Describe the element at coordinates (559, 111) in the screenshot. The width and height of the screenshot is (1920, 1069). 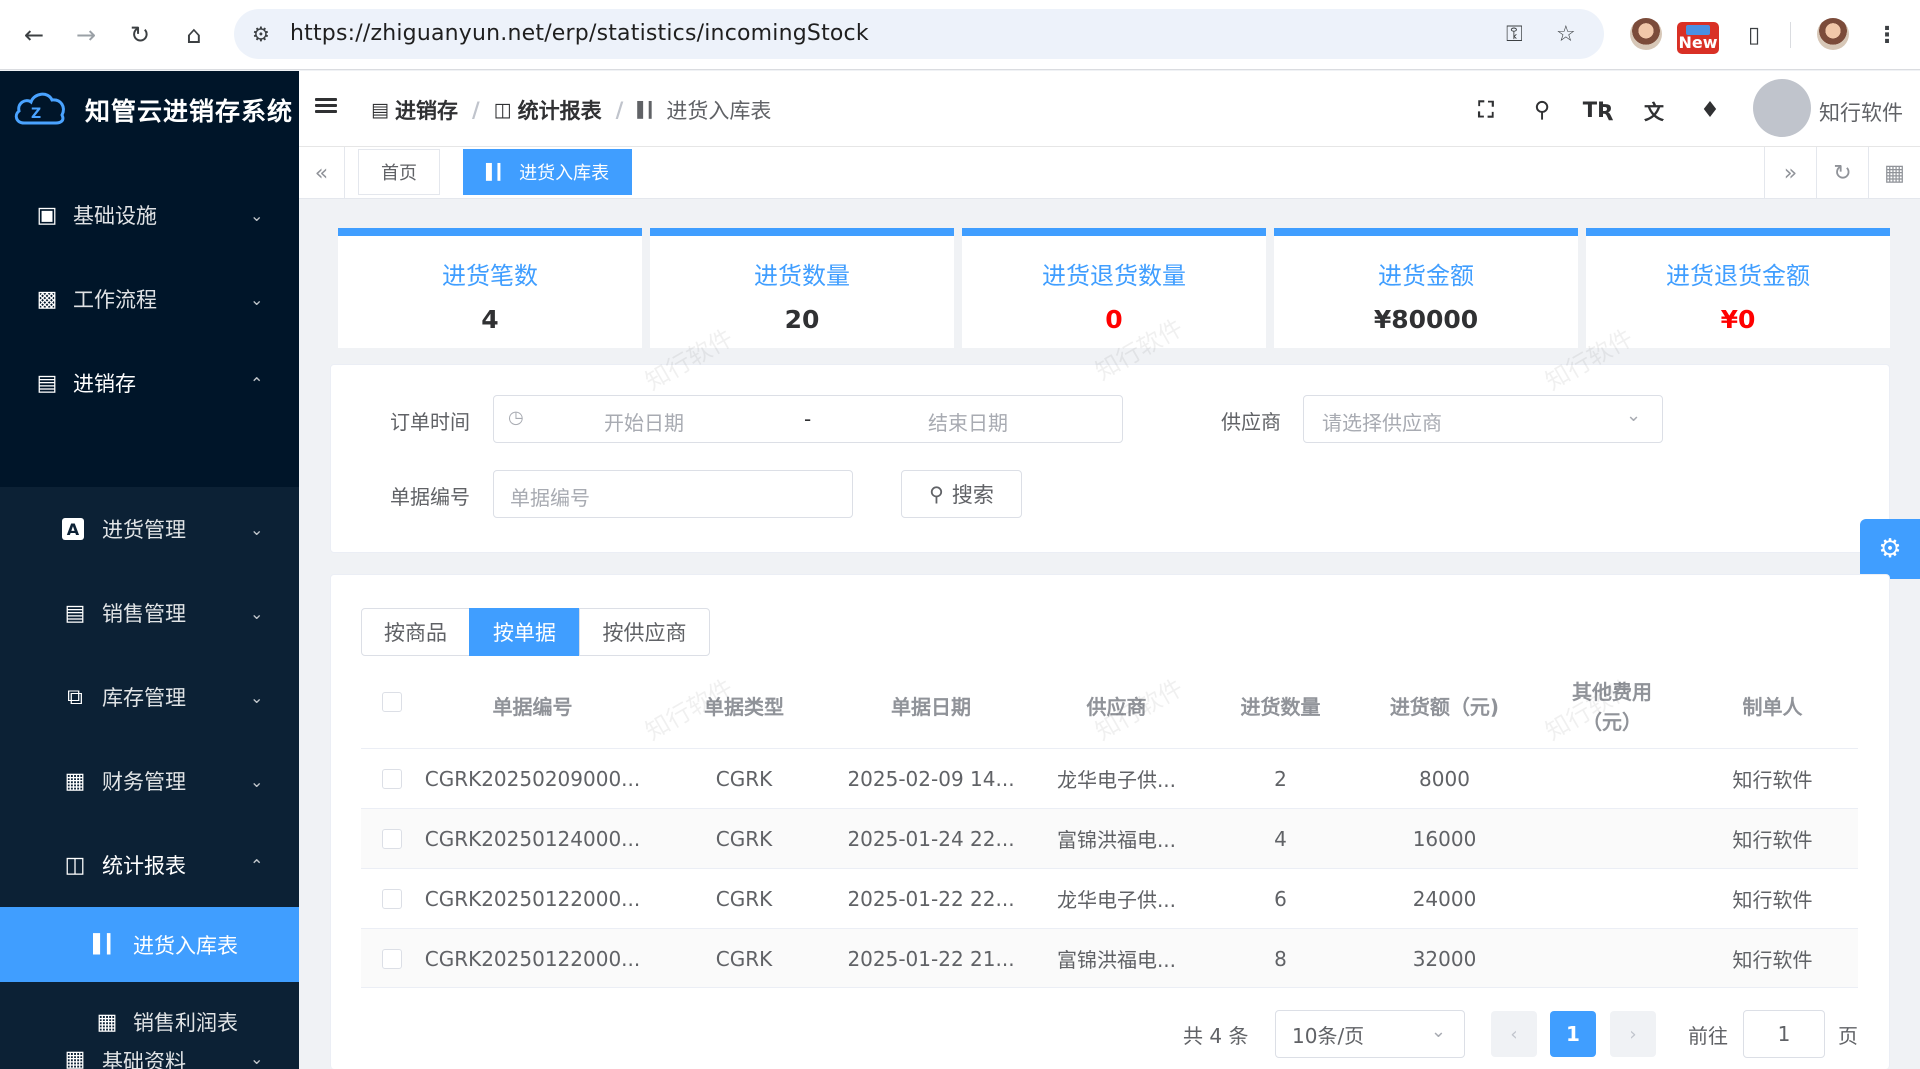
I see `breadcrumb-label: 统计报表` at that location.